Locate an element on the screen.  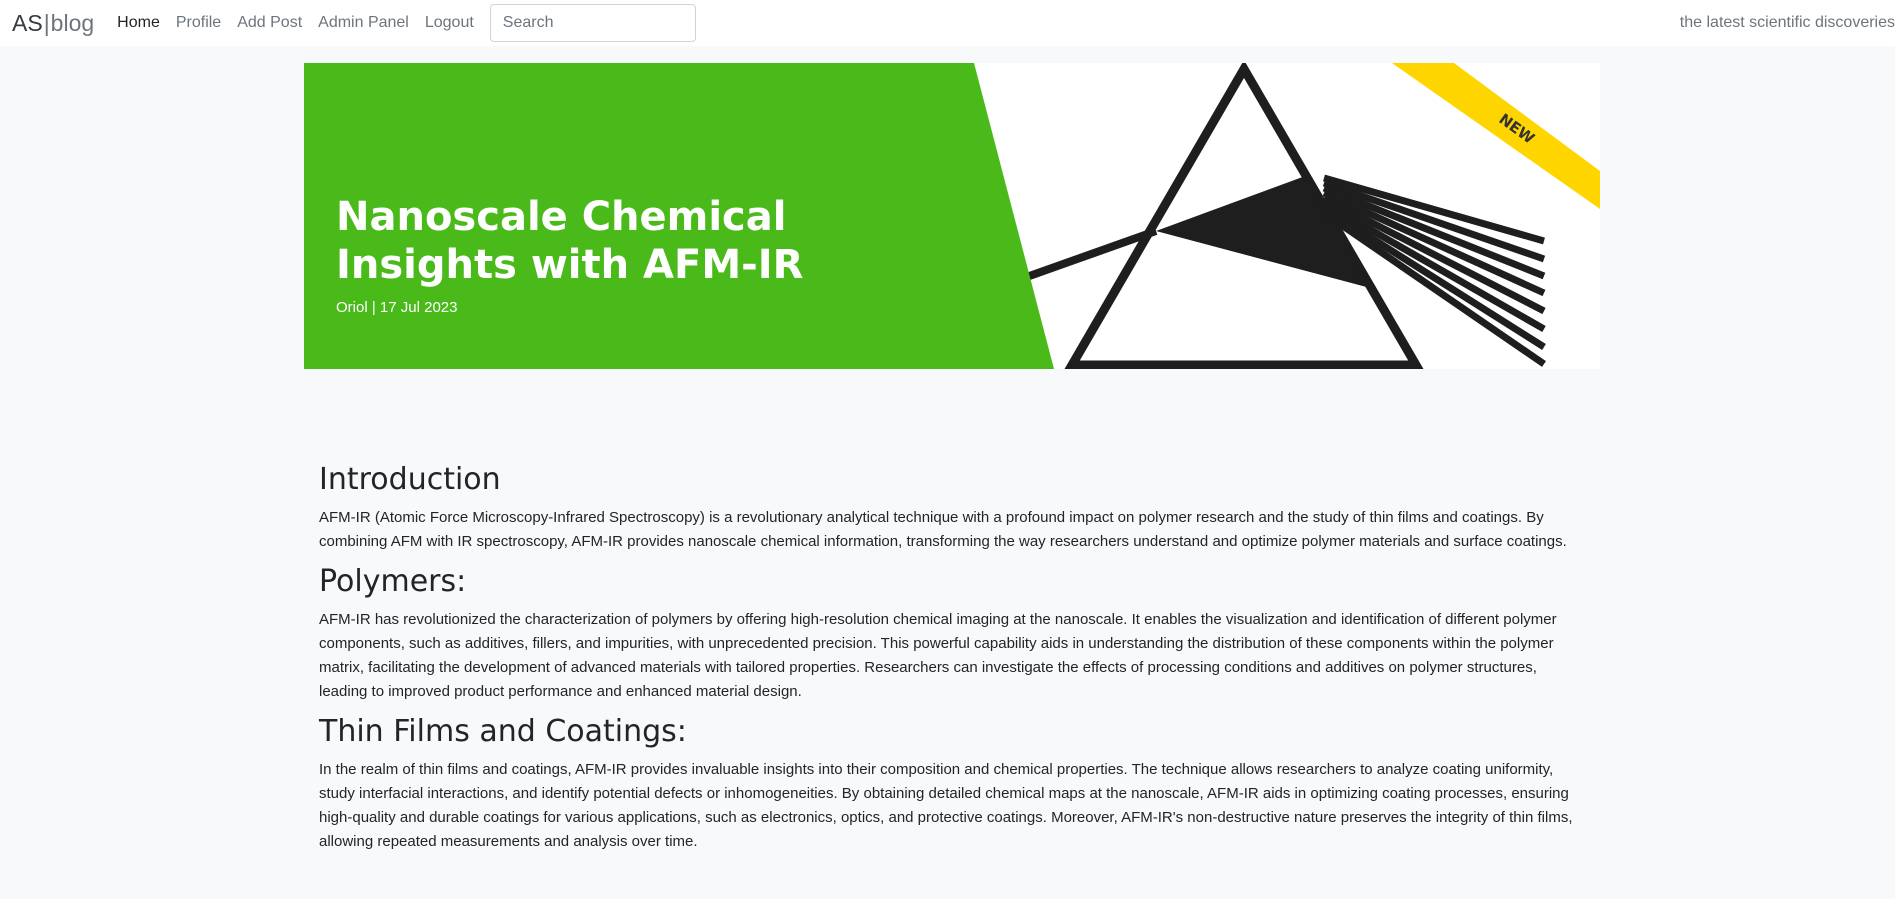
brand-logo: AS | blog is located at coordinates (53, 23).